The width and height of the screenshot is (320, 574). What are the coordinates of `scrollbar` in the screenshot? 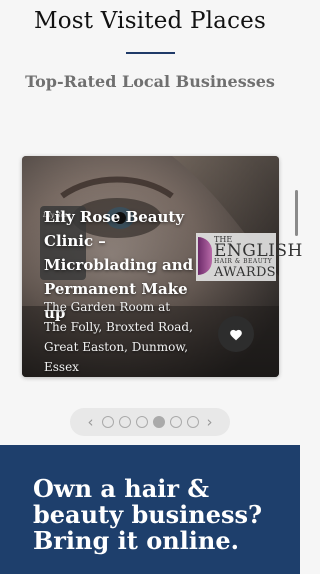 It's located at (296, 213).